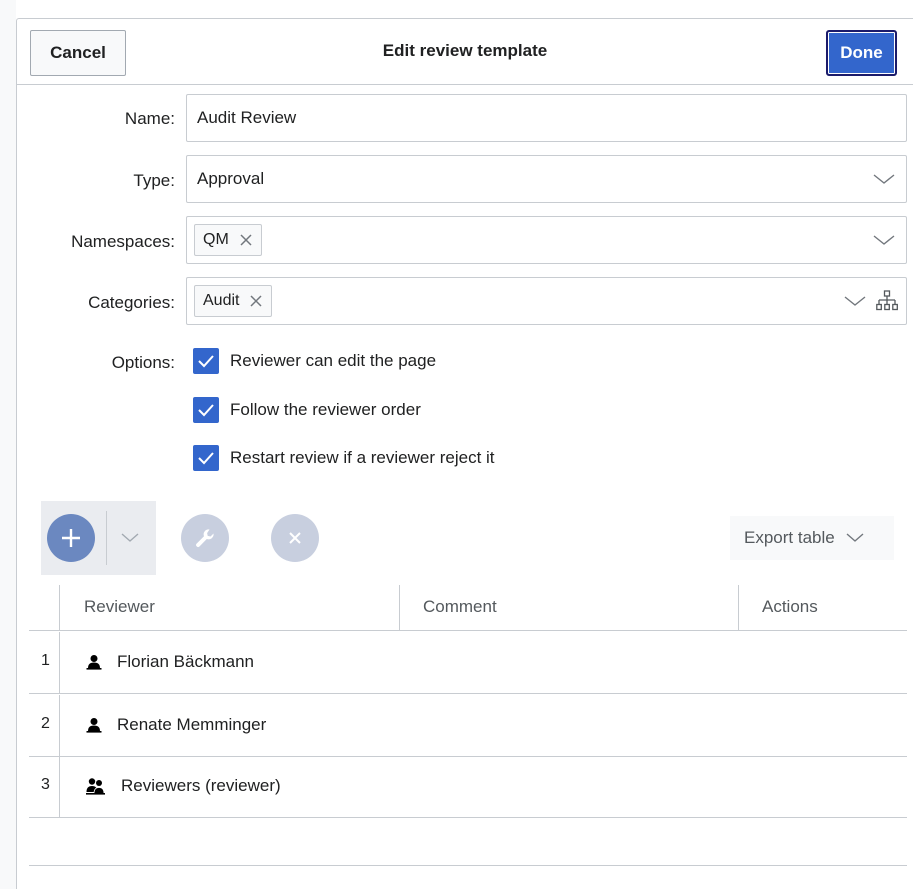 This screenshot has width=913, height=889. What do you see at coordinates (123, 241) in the screenshot?
I see `namespaces-label: Namespaces:` at bounding box center [123, 241].